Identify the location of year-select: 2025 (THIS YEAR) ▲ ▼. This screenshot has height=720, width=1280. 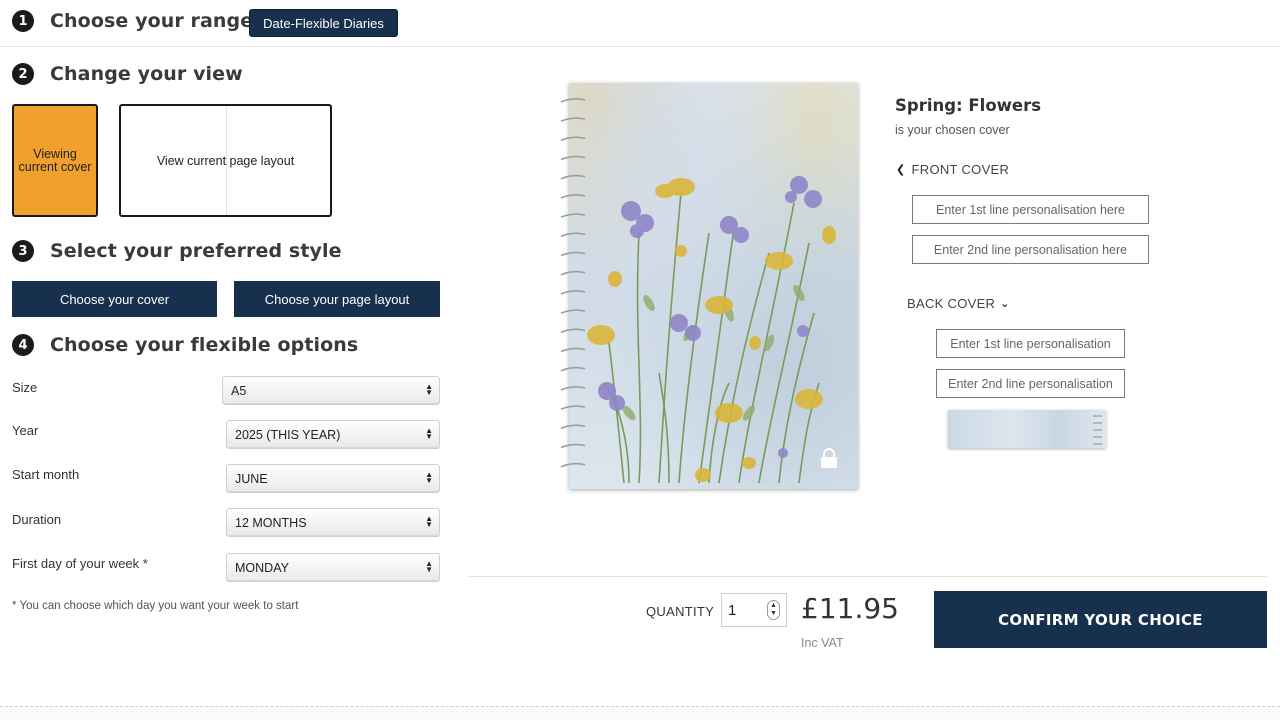
(333, 434).